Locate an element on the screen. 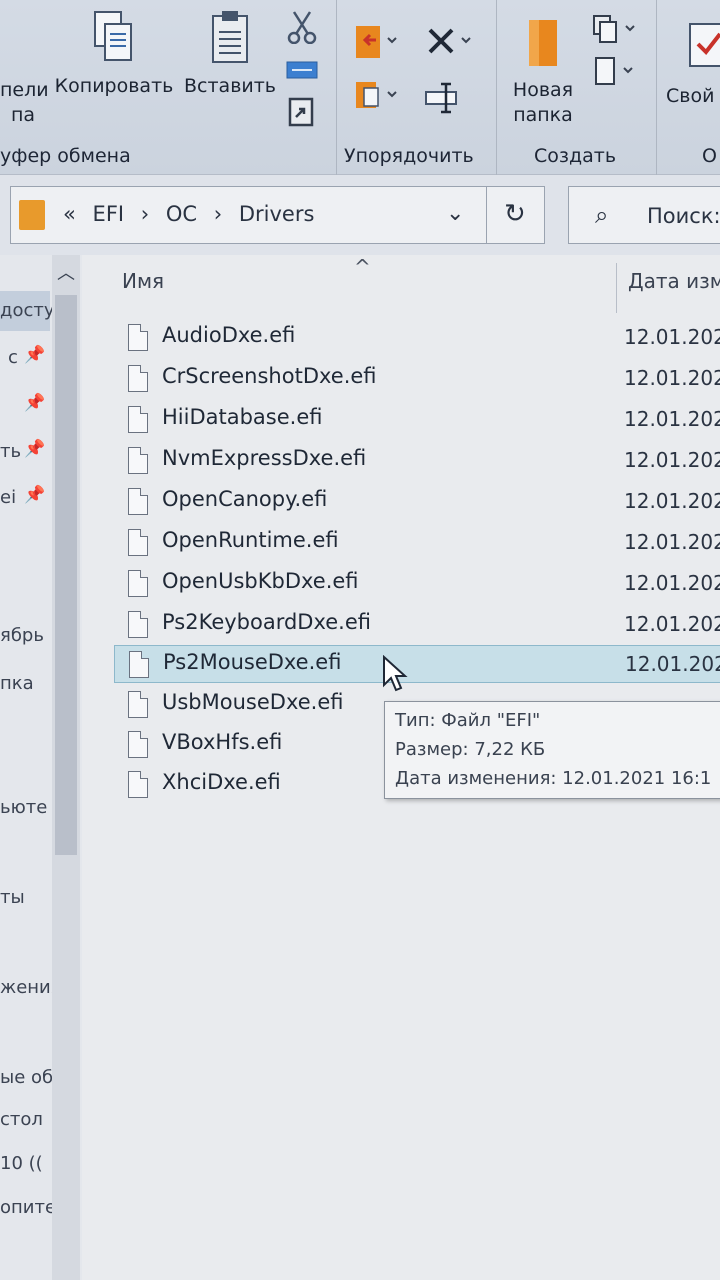 This screenshot has width=720, height=1280. refresh-icon: ↻ is located at coordinates (515, 214).